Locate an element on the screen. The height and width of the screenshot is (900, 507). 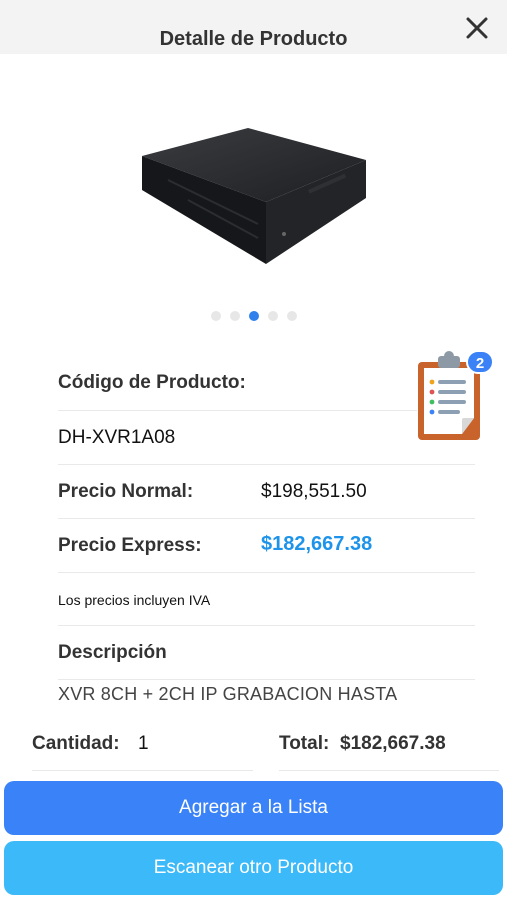
carousel-indicator is located at coordinates (253, 316).